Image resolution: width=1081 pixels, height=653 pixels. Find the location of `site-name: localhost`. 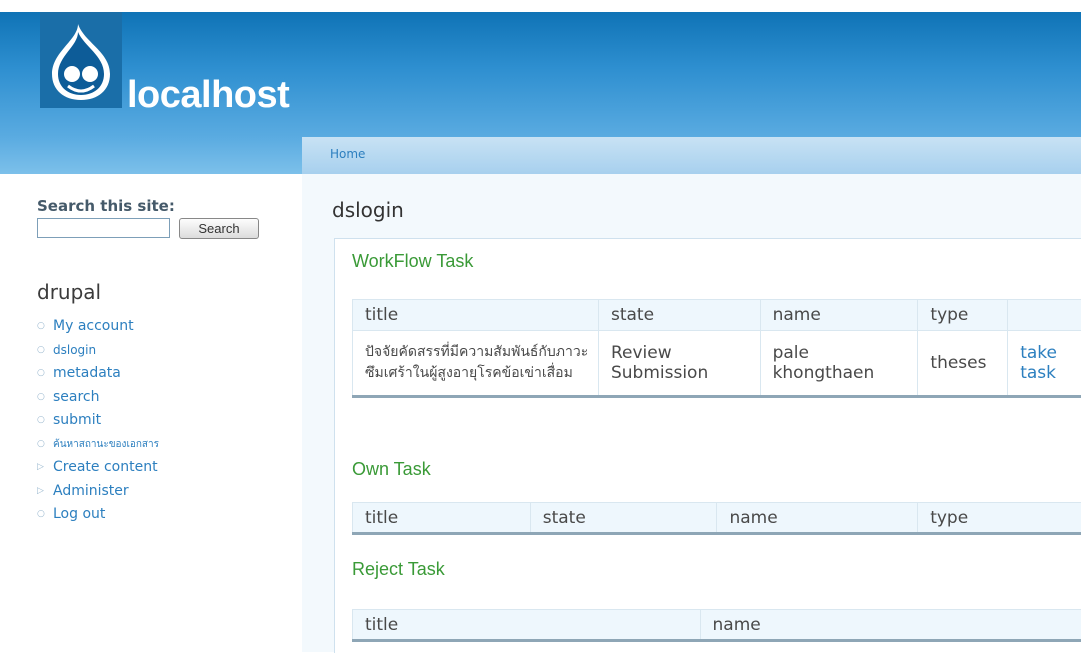

site-name: localhost is located at coordinates (208, 95).